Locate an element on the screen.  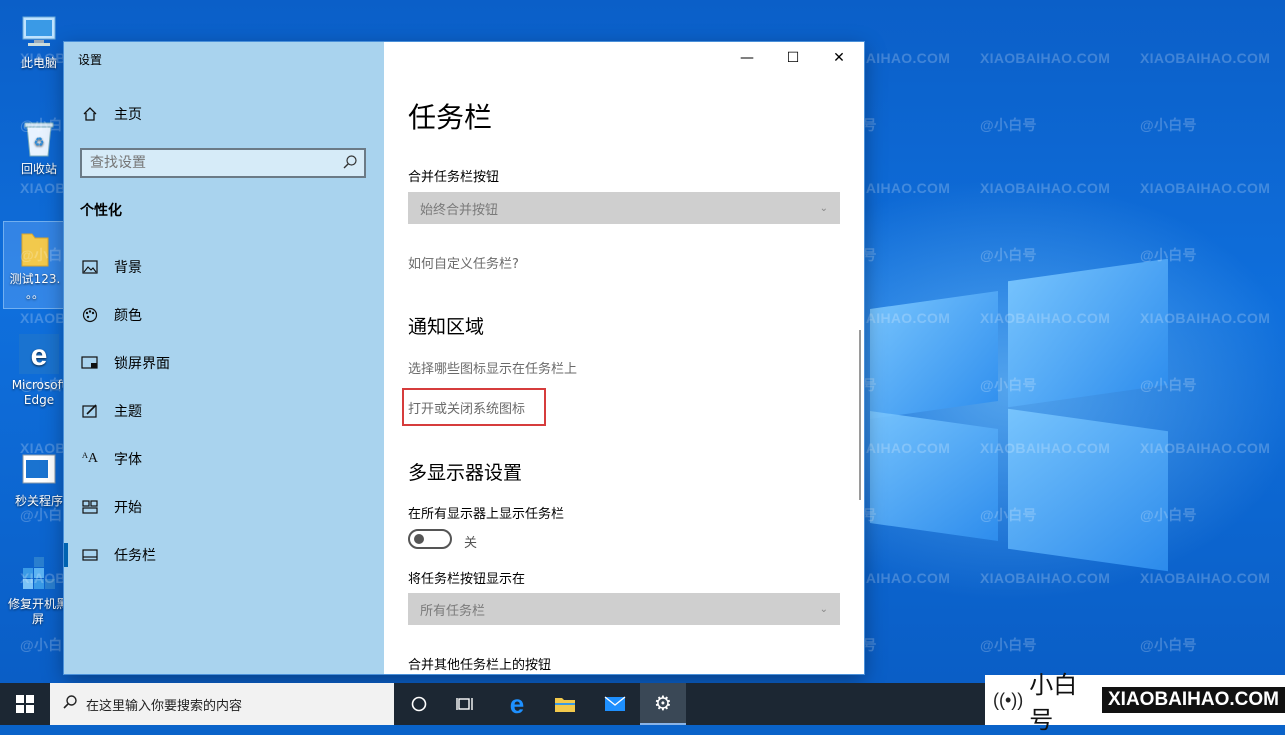
desktop-icon-test-folder: 测试123. 。。 is located at coordinates (35, 265).